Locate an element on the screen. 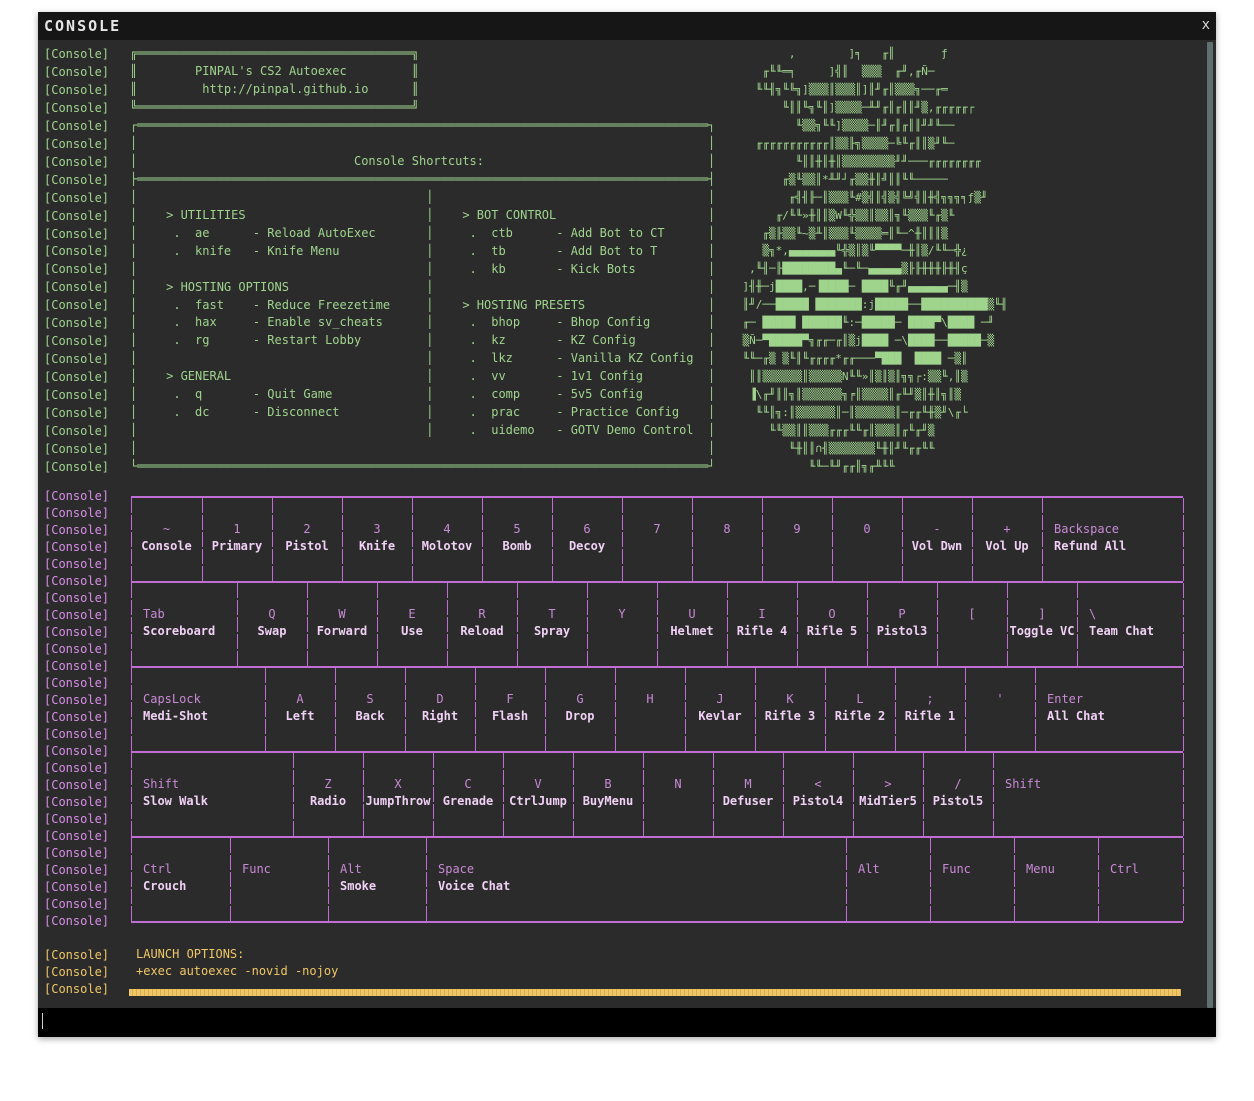  key-legend: B is located at coordinates (608, 784).